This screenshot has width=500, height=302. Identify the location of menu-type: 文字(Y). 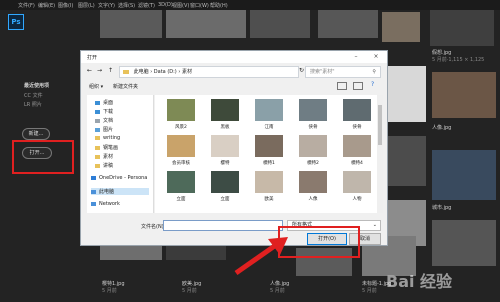
(106, 5).